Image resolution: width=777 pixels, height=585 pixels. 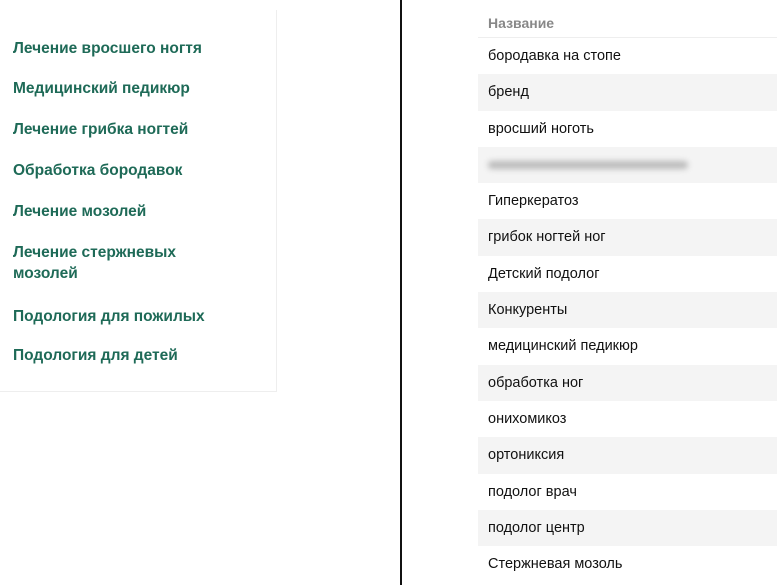 What do you see at coordinates (118, 263) in the screenshot?
I see `menu-link-core-calluses: Лечение стержневых мозолей` at bounding box center [118, 263].